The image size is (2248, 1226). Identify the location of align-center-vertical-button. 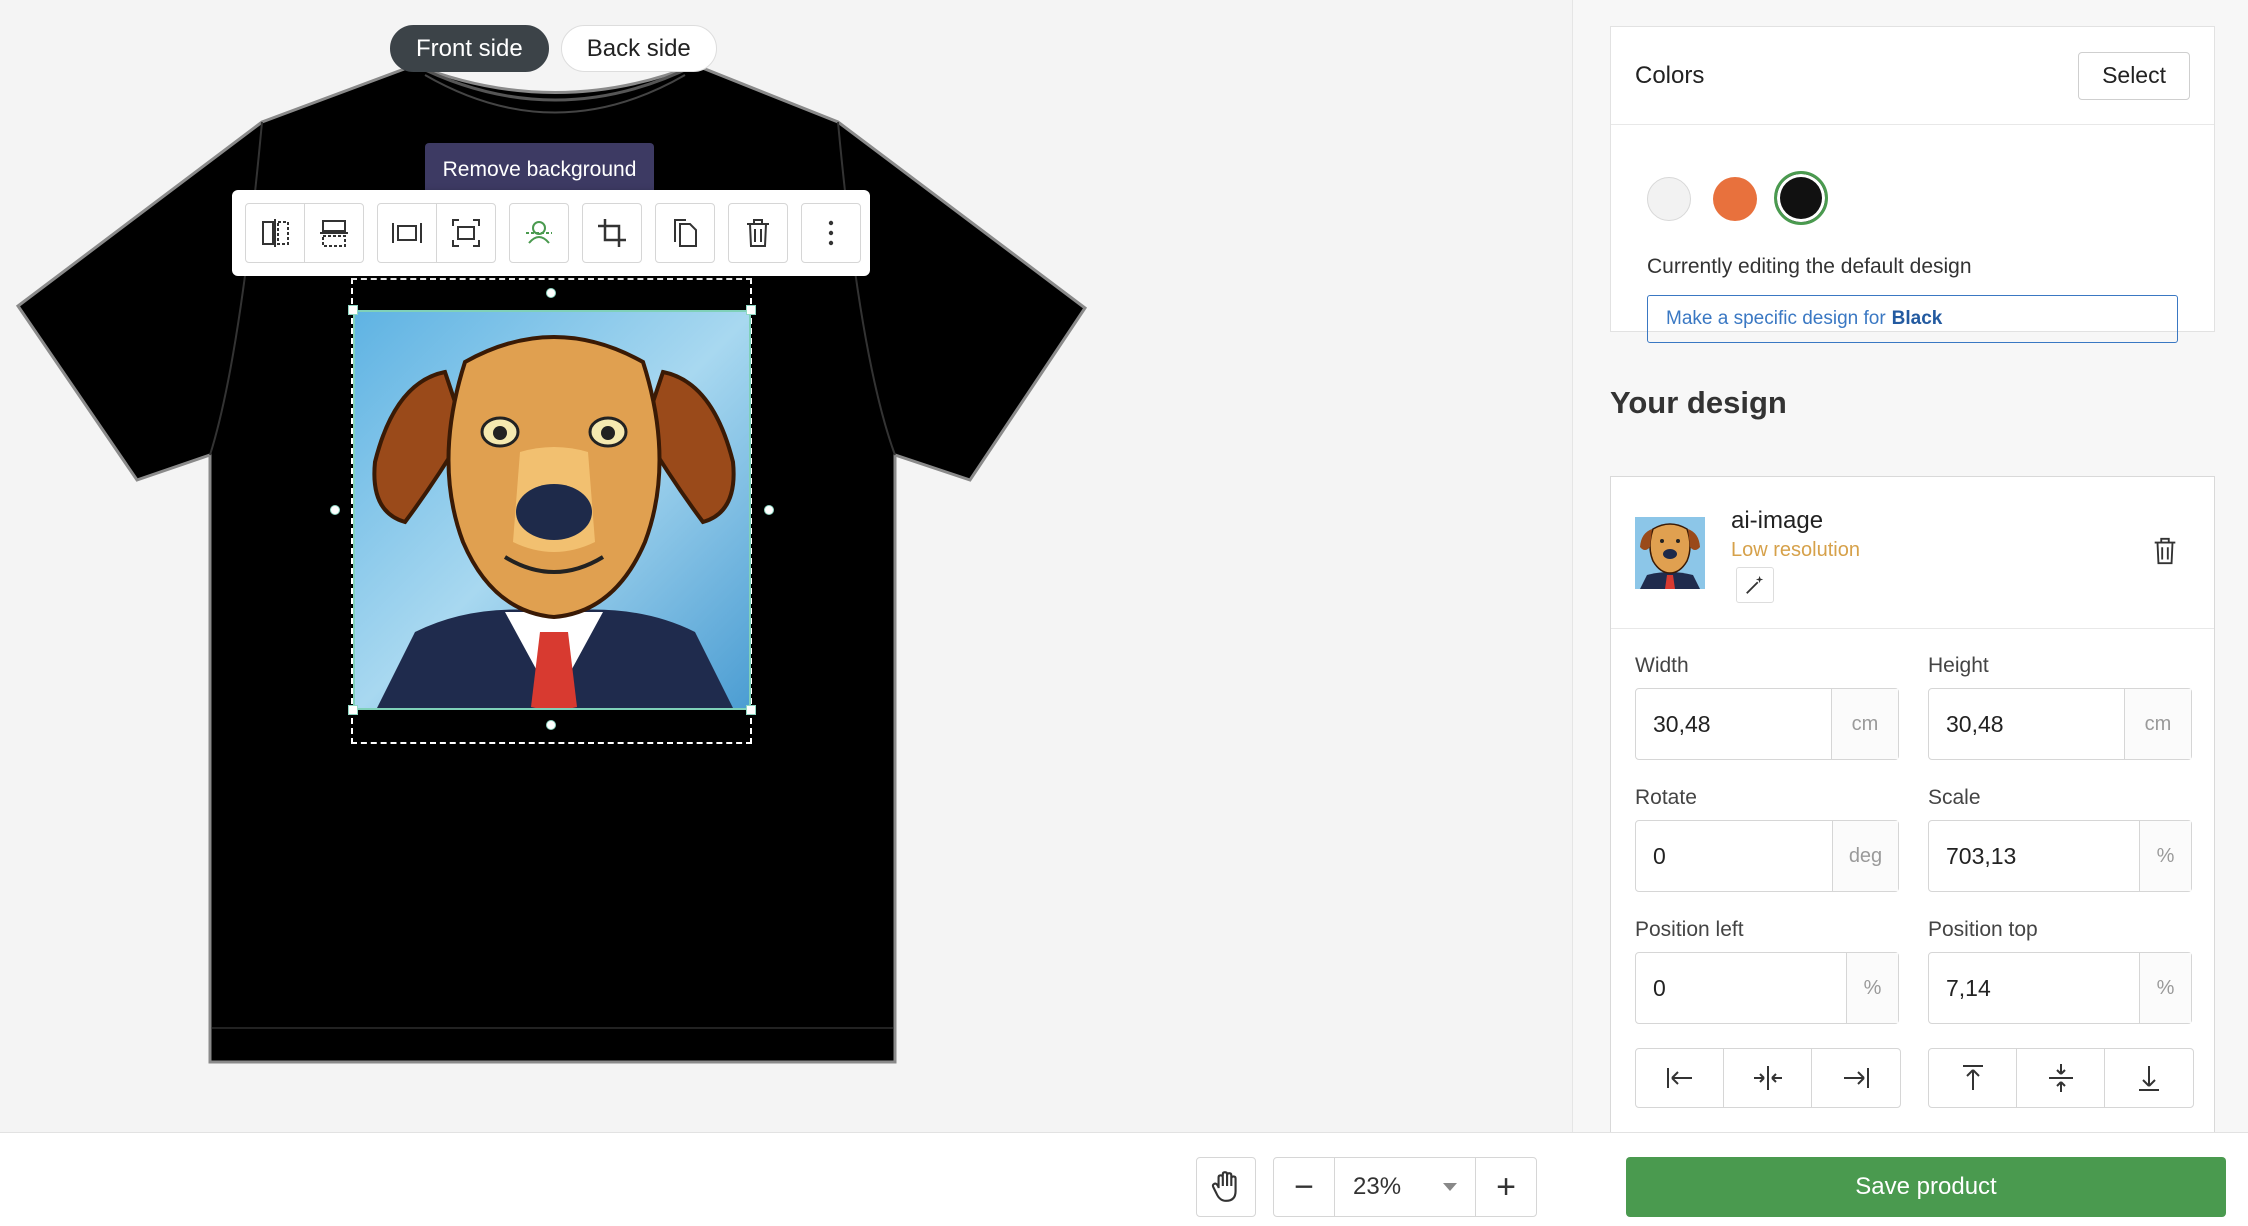
(2061, 1078).